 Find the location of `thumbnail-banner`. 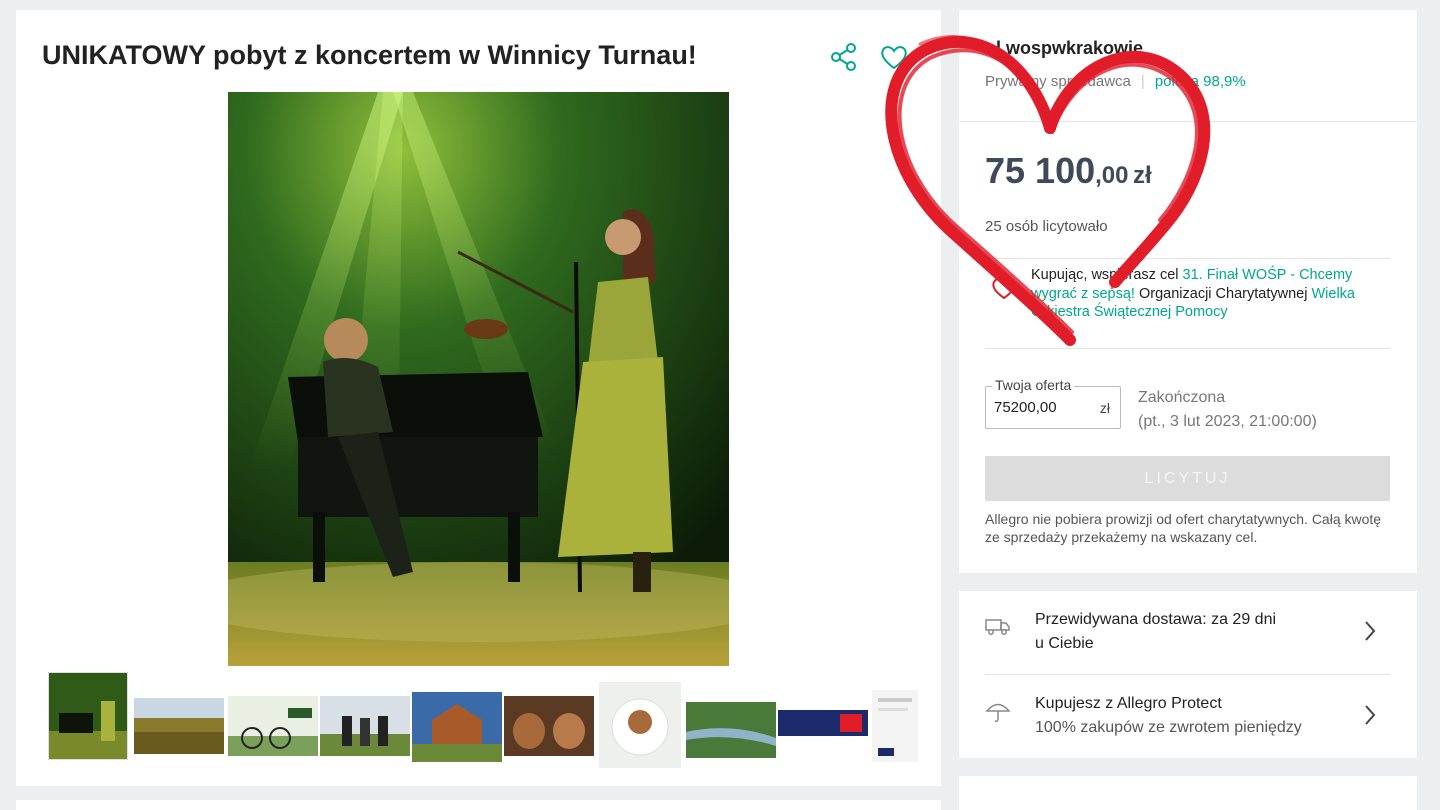

thumbnail-banner is located at coordinates (823, 723).